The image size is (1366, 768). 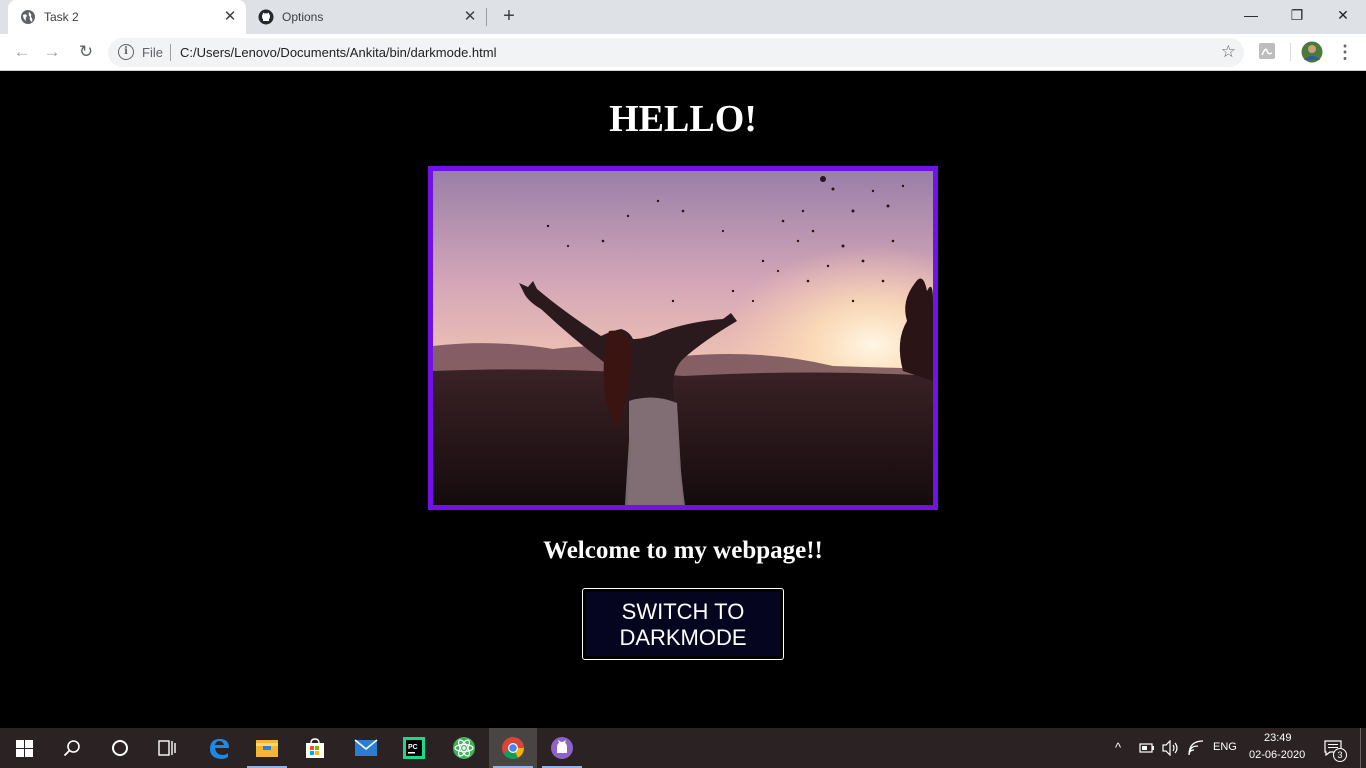 What do you see at coordinates (366, 17) in the screenshot?
I see `tab-options: Options ✕` at bounding box center [366, 17].